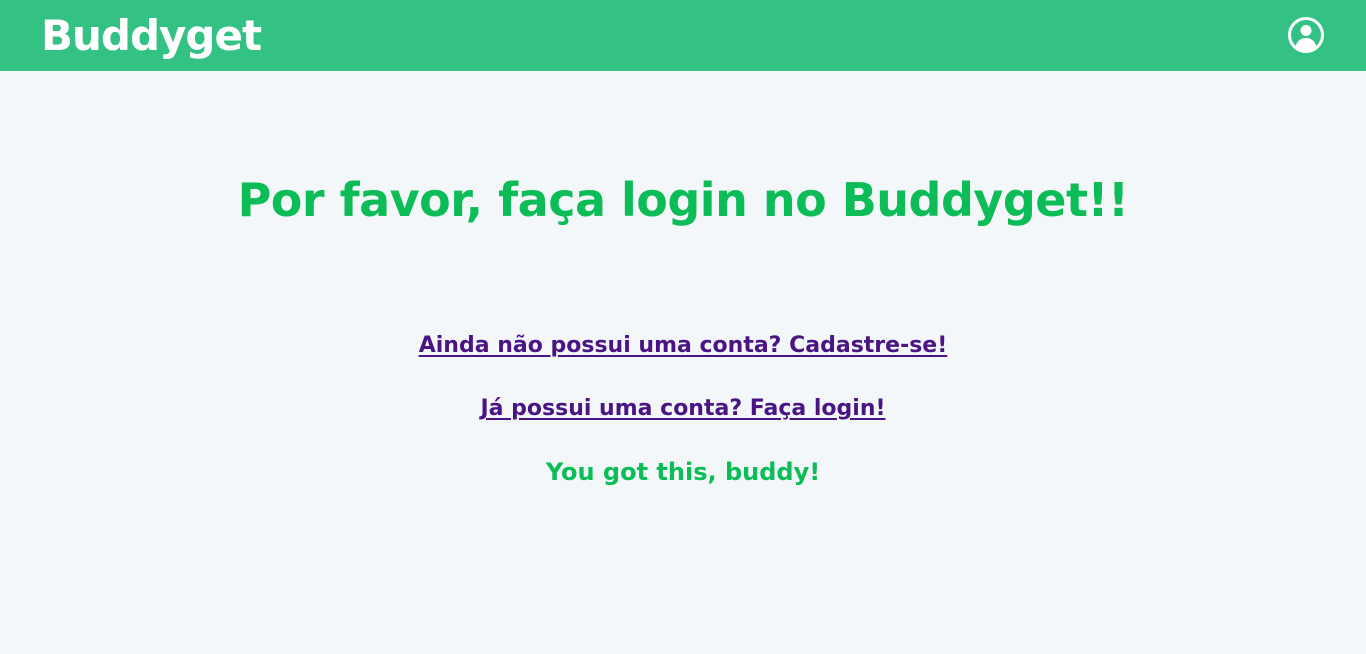 The width and height of the screenshot is (1366, 654). I want to click on register-link: Ainda não possui uma conta? Cadastre-se!, so click(683, 345).